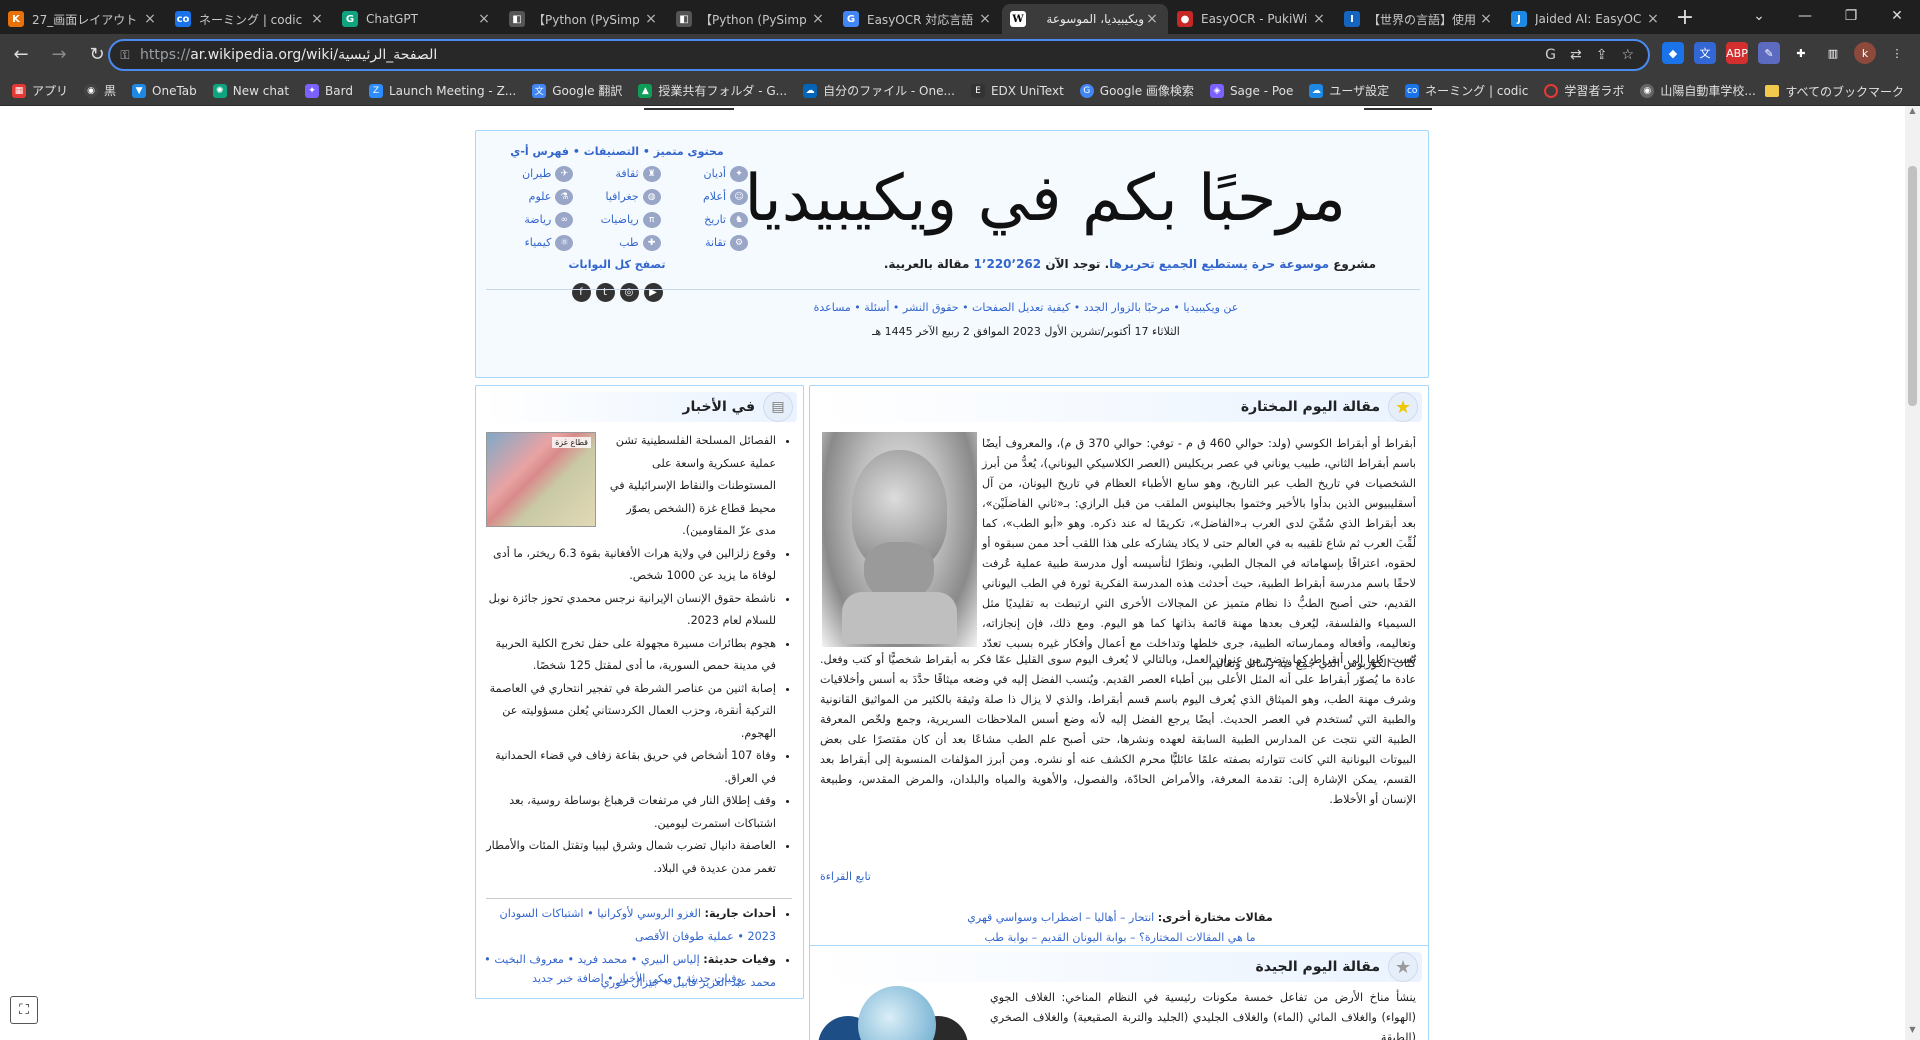 Image resolution: width=1920 pixels, height=1040 pixels. I want to click on google-lens-icon: G, so click(1550, 55).